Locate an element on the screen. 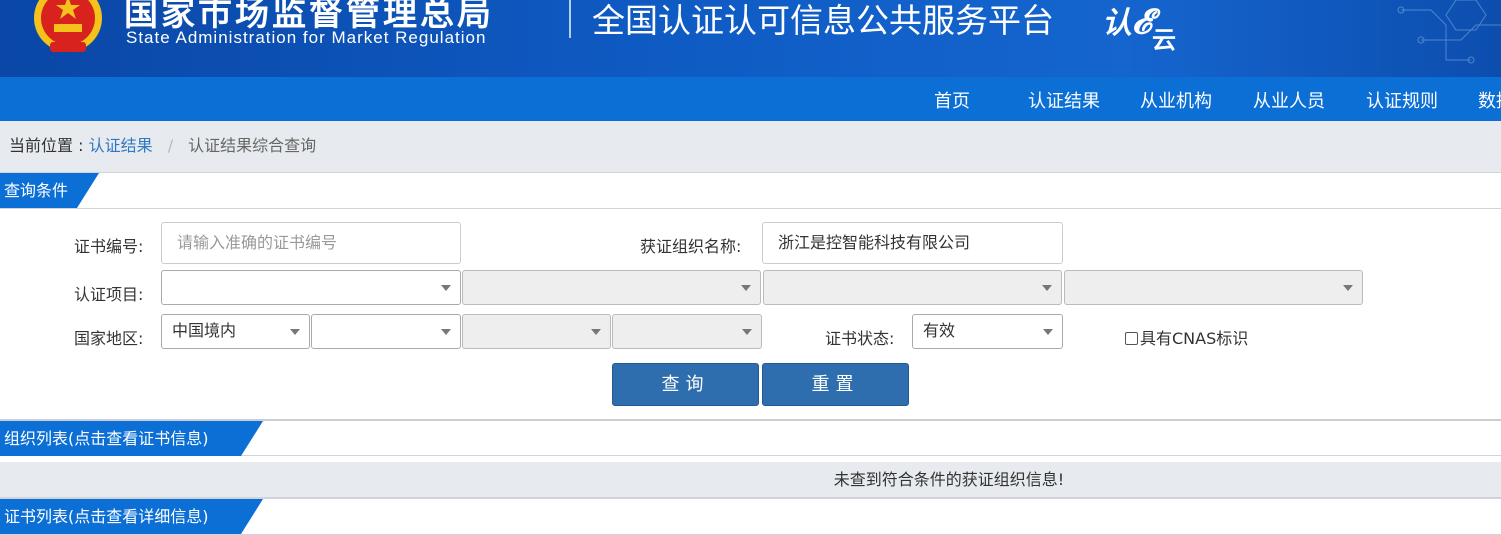 This screenshot has height=535, width=1501. breadcrumb-current: 认证结果综合查询 is located at coordinates (252, 145).